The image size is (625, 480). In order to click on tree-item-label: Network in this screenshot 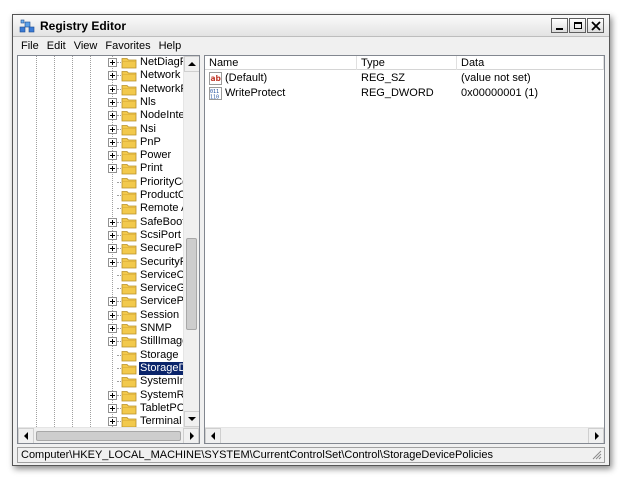, I will do `click(160, 75)`.